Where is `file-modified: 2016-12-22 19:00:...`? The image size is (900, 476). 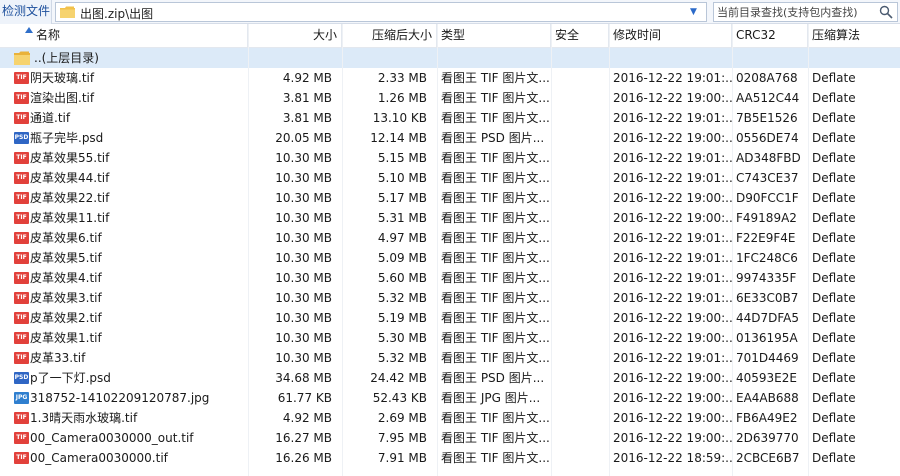 file-modified: 2016-12-22 19:00:... is located at coordinates (672, 418).